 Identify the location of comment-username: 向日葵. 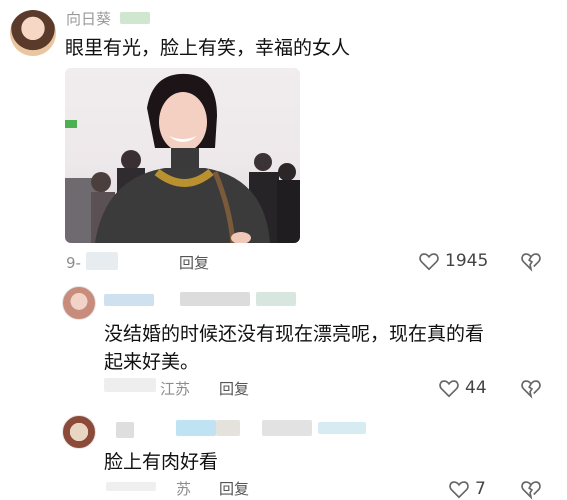
(88, 18).